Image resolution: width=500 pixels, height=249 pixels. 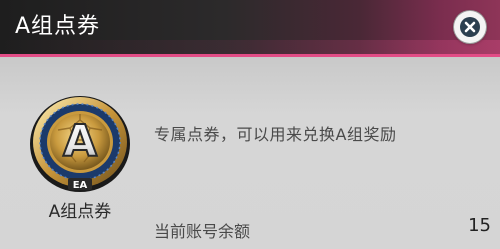 I want to click on dialog-title: A组点券, so click(x=58, y=26).